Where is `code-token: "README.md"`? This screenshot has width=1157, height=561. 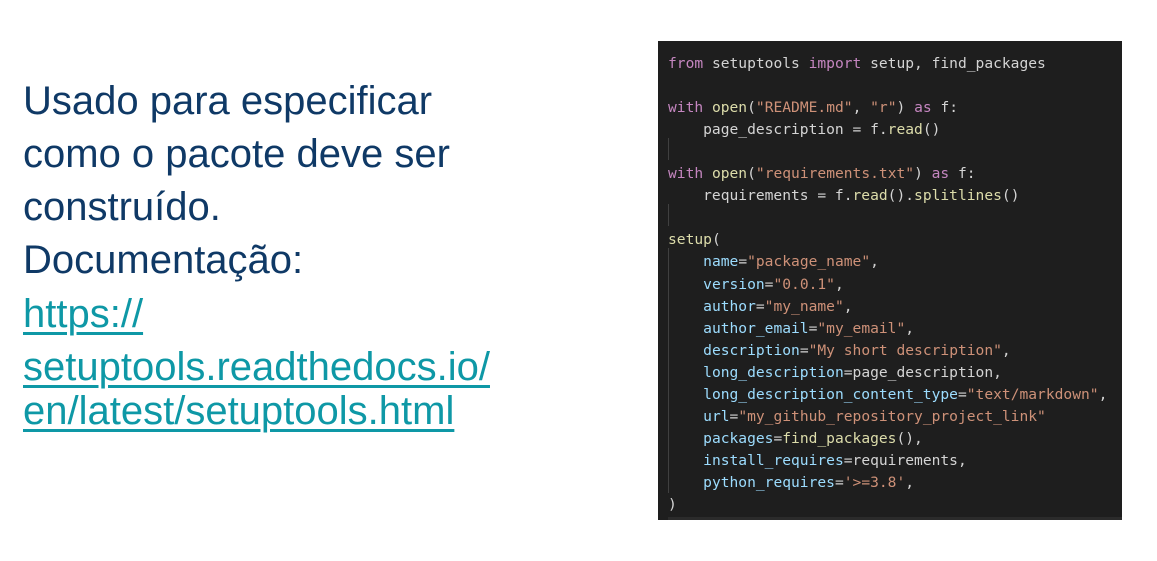 code-token: "README.md" is located at coordinates (804, 108).